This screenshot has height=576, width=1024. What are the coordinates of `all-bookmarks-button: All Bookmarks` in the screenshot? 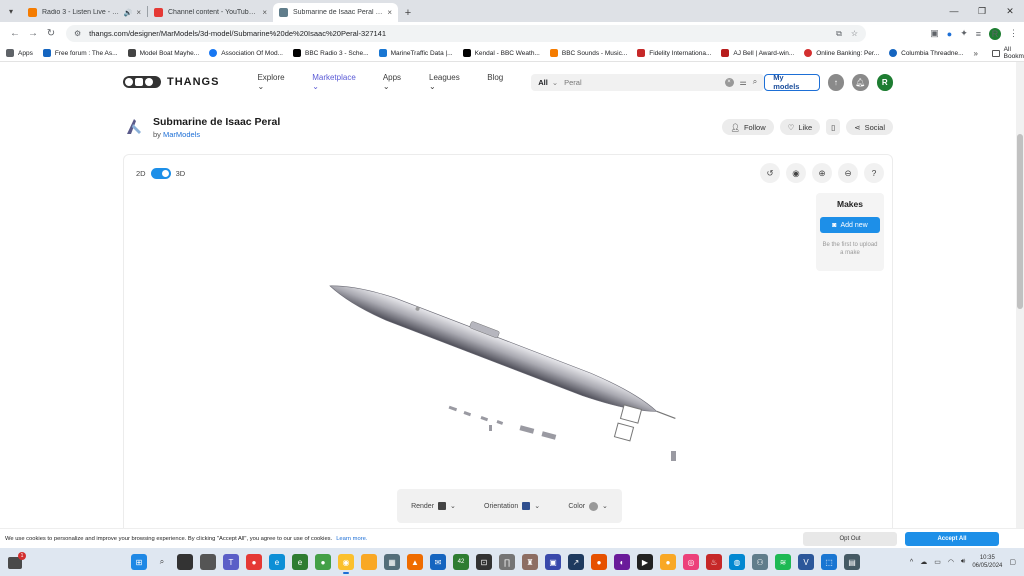 It's located at (1007, 53).